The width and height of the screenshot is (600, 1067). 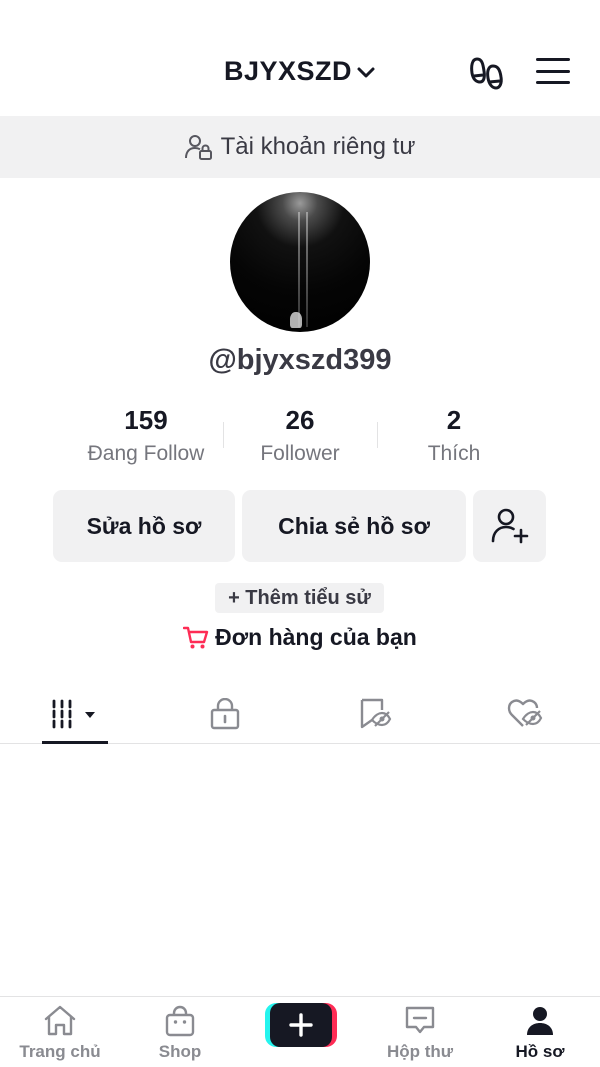 I want to click on account-switcher: BJYXSZD, so click(x=300, y=71).